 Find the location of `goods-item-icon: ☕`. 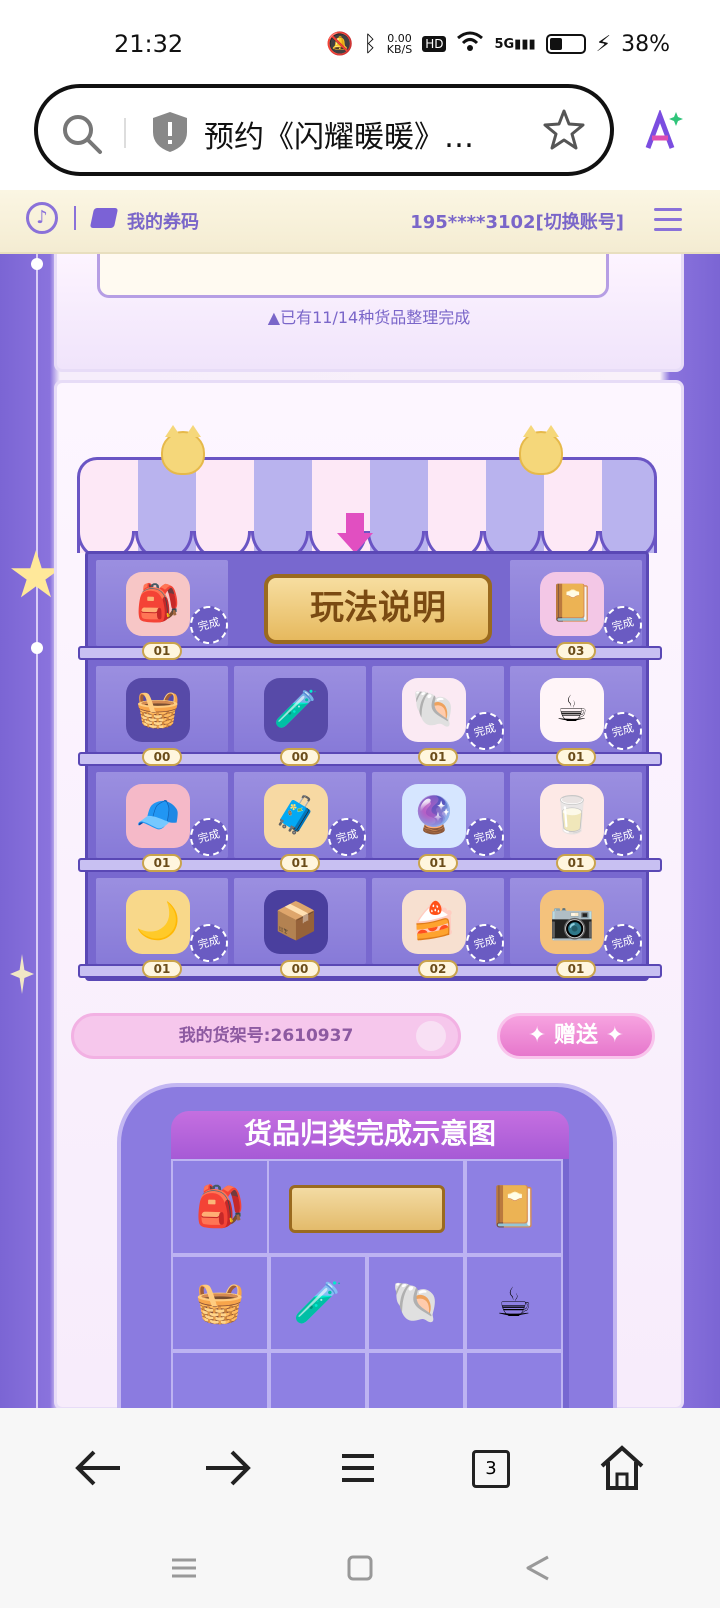

goods-item-icon: ☕ is located at coordinates (572, 710).